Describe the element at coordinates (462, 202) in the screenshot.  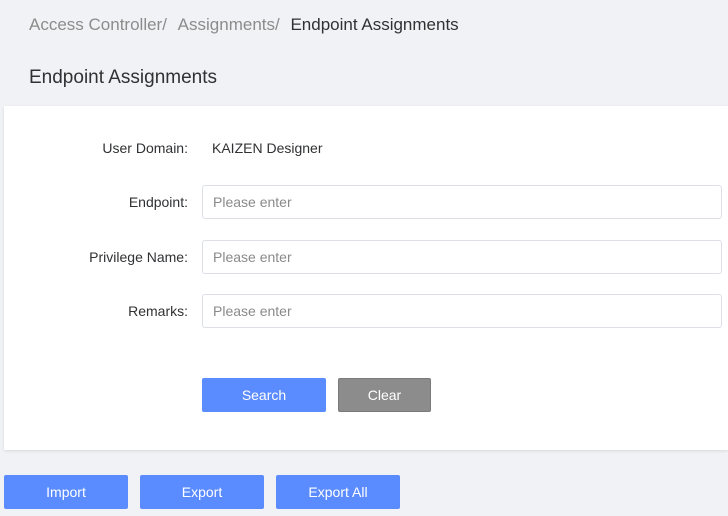
I see `endpoint-input` at that location.